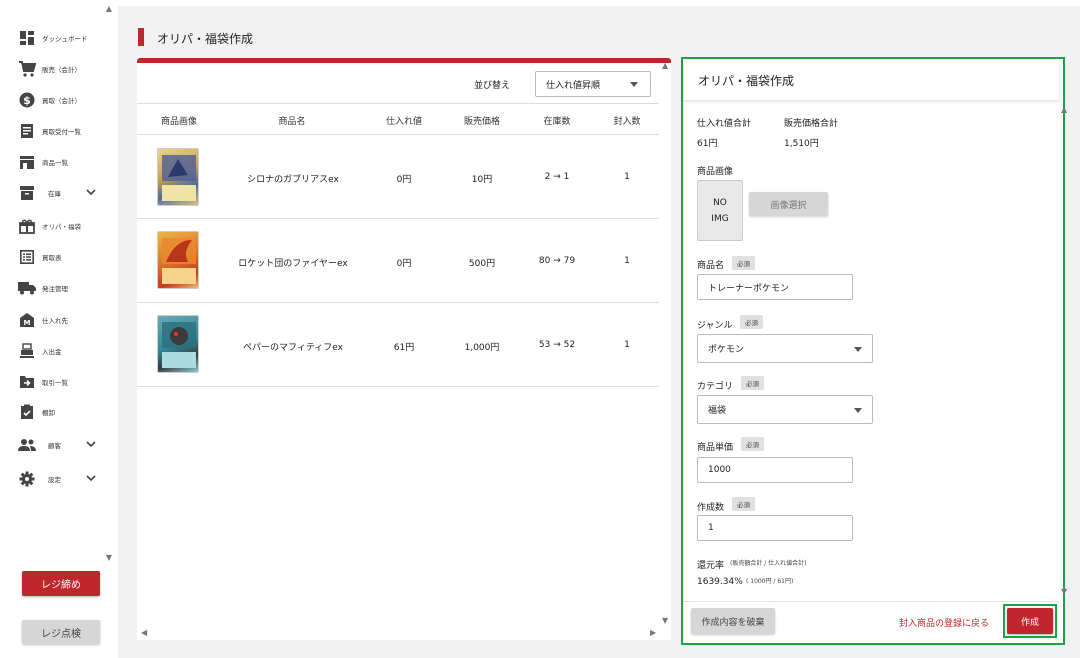 This screenshot has width=1082, height=658. Describe the element at coordinates (27, 226) in the screenshot. I see `gift-icon` at that location.